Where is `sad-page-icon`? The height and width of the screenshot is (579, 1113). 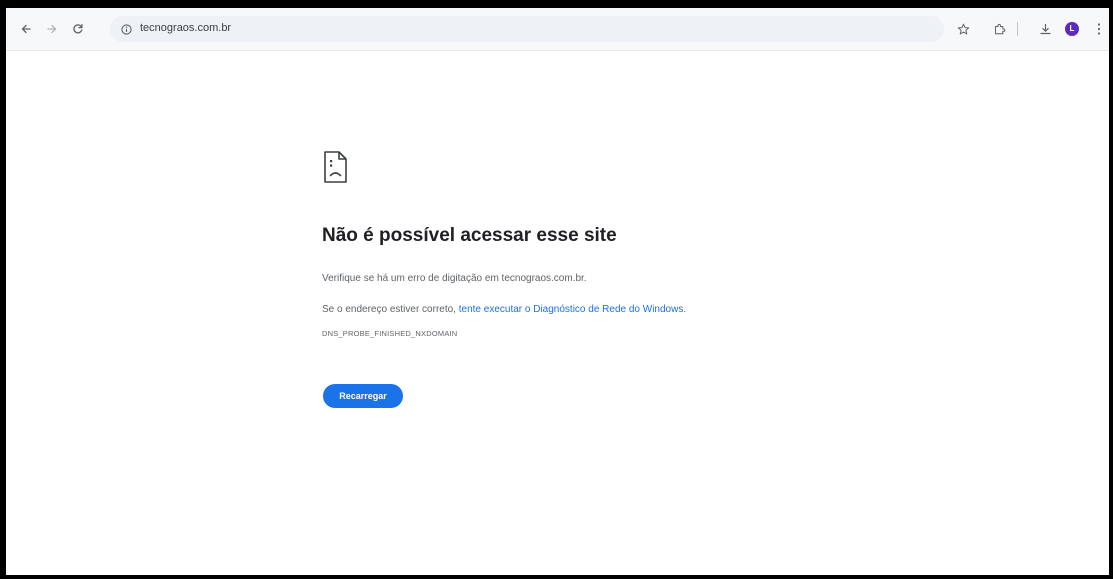
sad-page-icon is located at coordinates (335, 167).